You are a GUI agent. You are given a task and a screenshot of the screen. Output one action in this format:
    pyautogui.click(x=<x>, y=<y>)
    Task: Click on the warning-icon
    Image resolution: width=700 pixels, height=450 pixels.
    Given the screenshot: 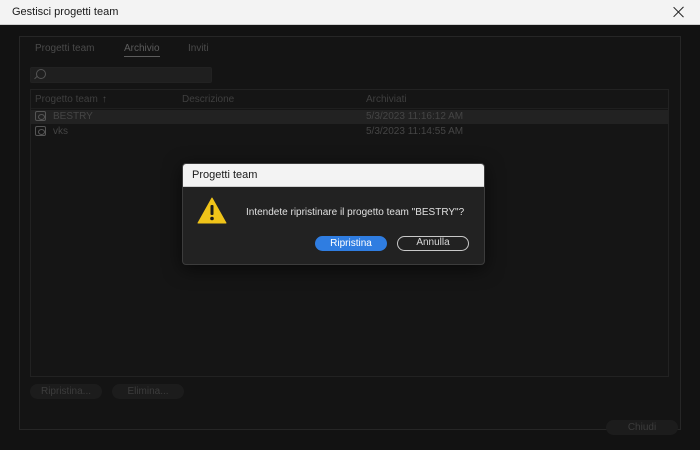 What is the action you would take?
    pyautogui.click(x=212, y=210)
    